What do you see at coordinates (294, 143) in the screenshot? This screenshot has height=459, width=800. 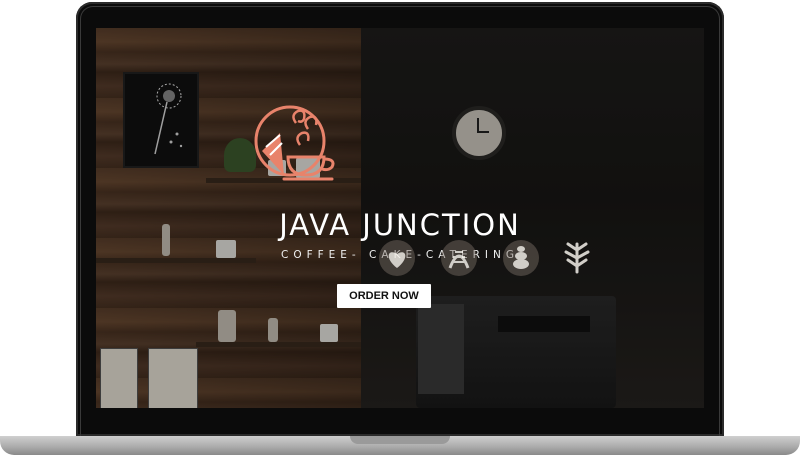 I see `coffee-cake-logo-icon` at bounding box center [294, 143].